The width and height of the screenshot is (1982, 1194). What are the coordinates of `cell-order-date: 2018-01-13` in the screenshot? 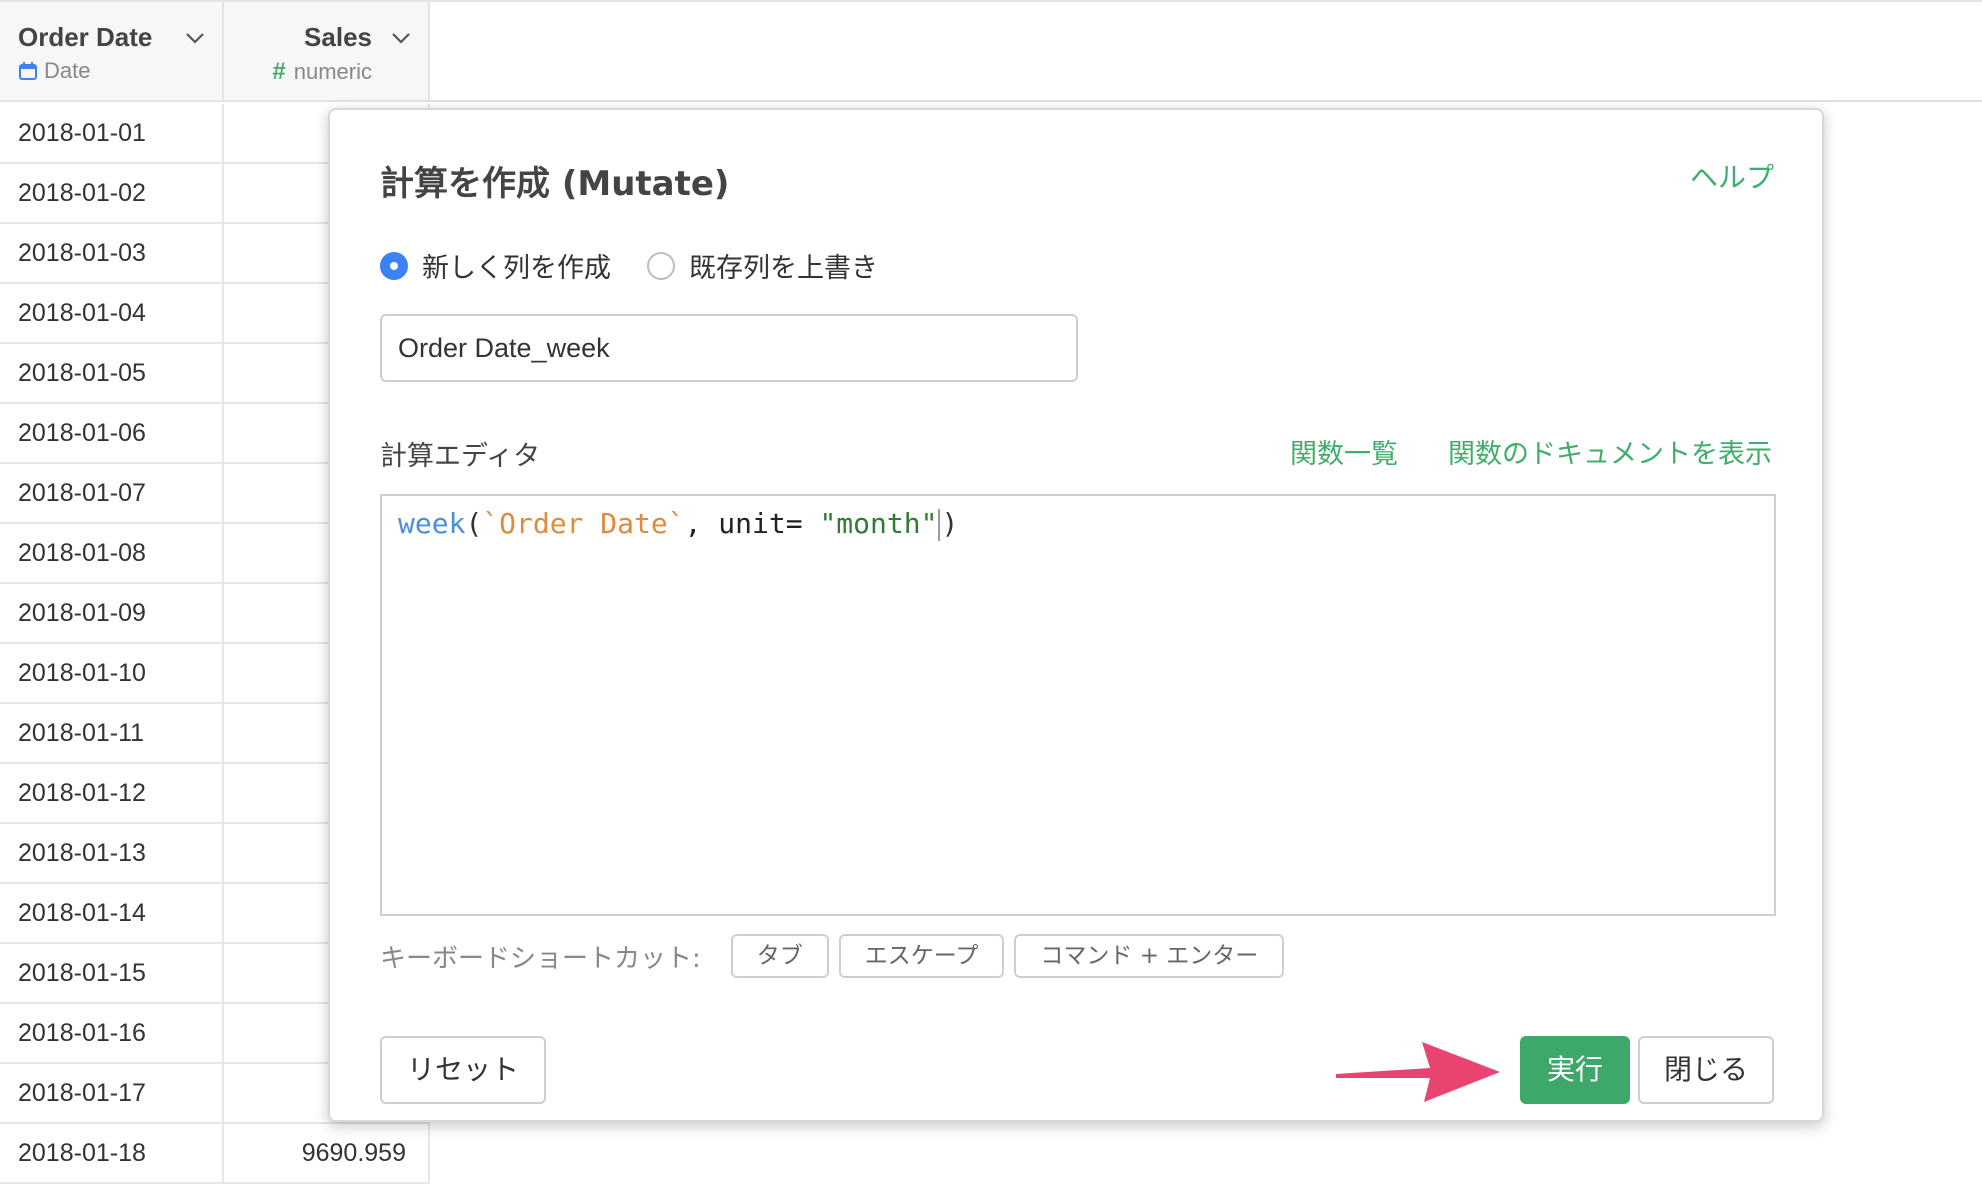 It's located at (112, 853).